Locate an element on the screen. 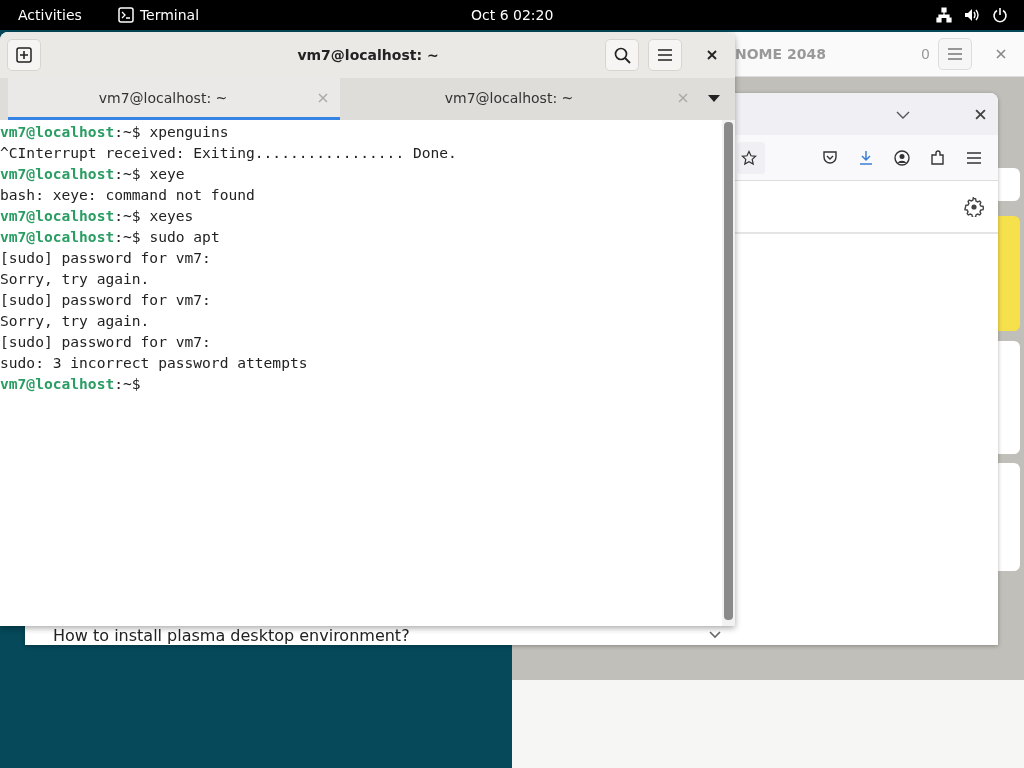 The height and width of the screenshot is (768, 1024). command-text: xeye is located at coordinates (167, 173).